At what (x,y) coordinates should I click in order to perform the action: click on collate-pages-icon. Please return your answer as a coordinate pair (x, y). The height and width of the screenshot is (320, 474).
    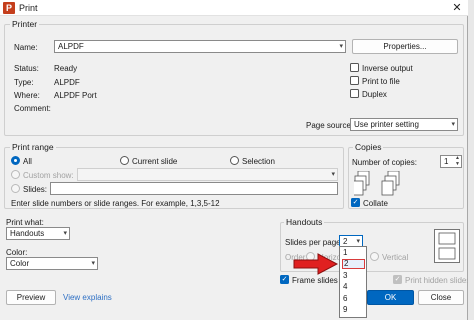
    Looking at the image, I should click on (377, 183).